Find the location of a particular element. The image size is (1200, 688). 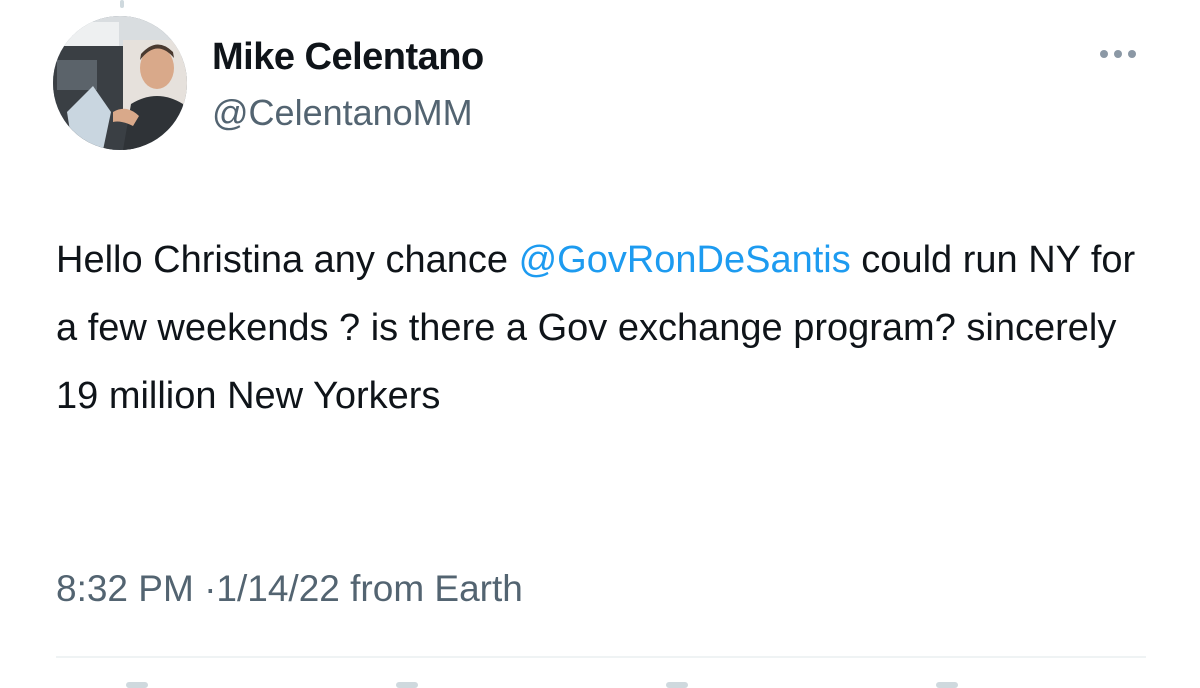

more-options-icon is located at coordinates (1118, 54).